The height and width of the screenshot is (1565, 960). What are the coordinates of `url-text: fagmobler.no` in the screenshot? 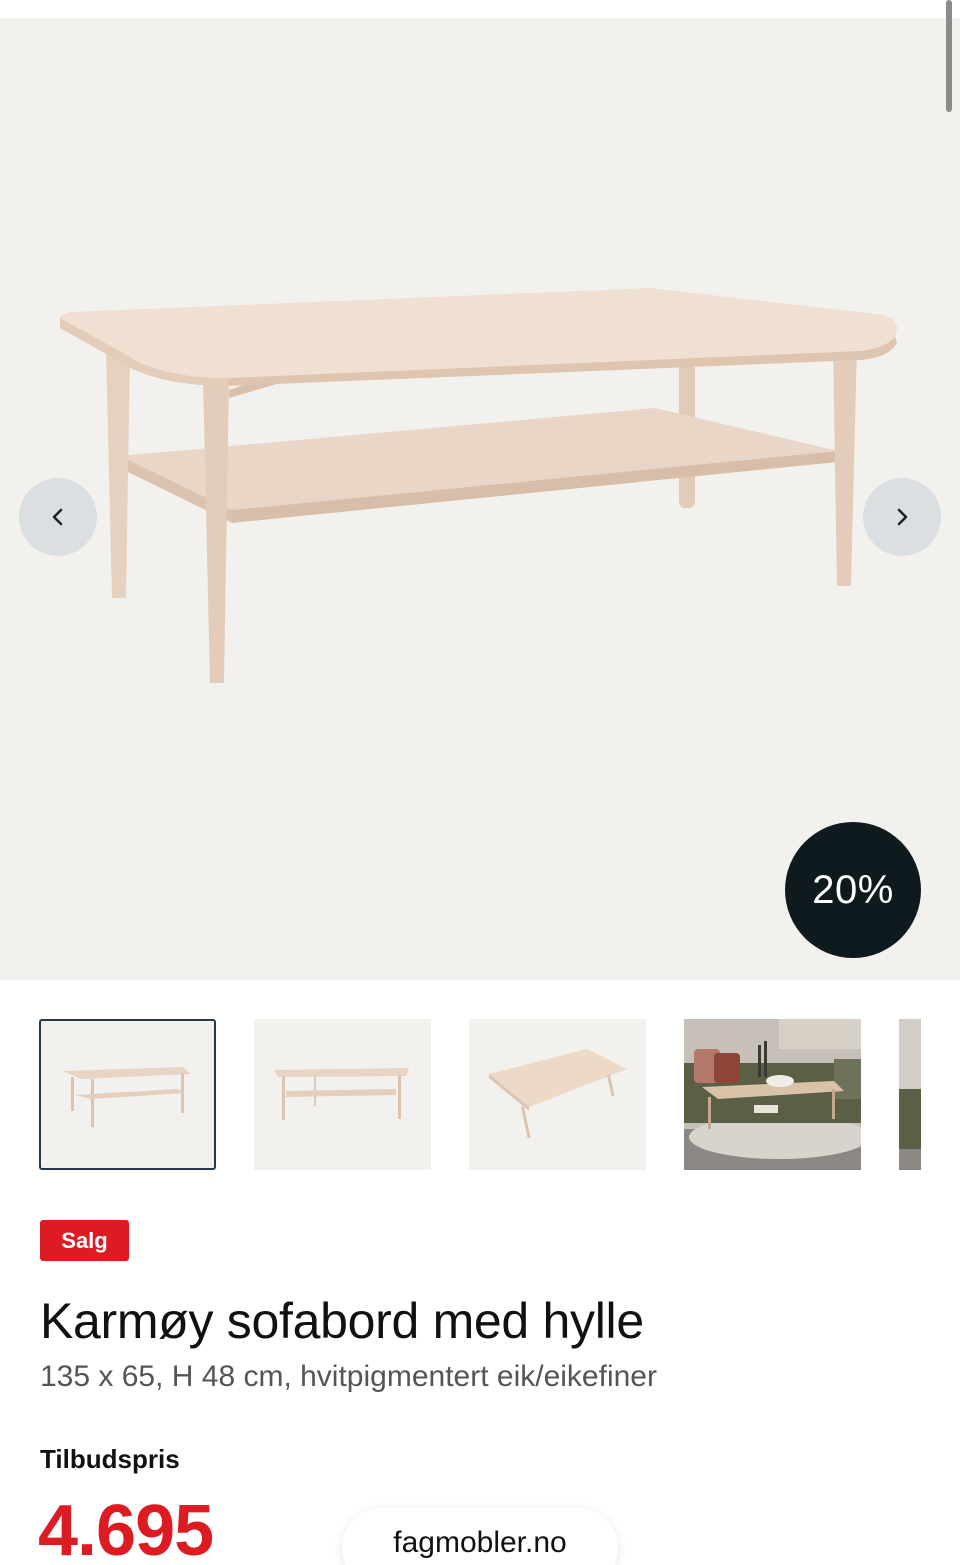 It's located at (480, 1542).